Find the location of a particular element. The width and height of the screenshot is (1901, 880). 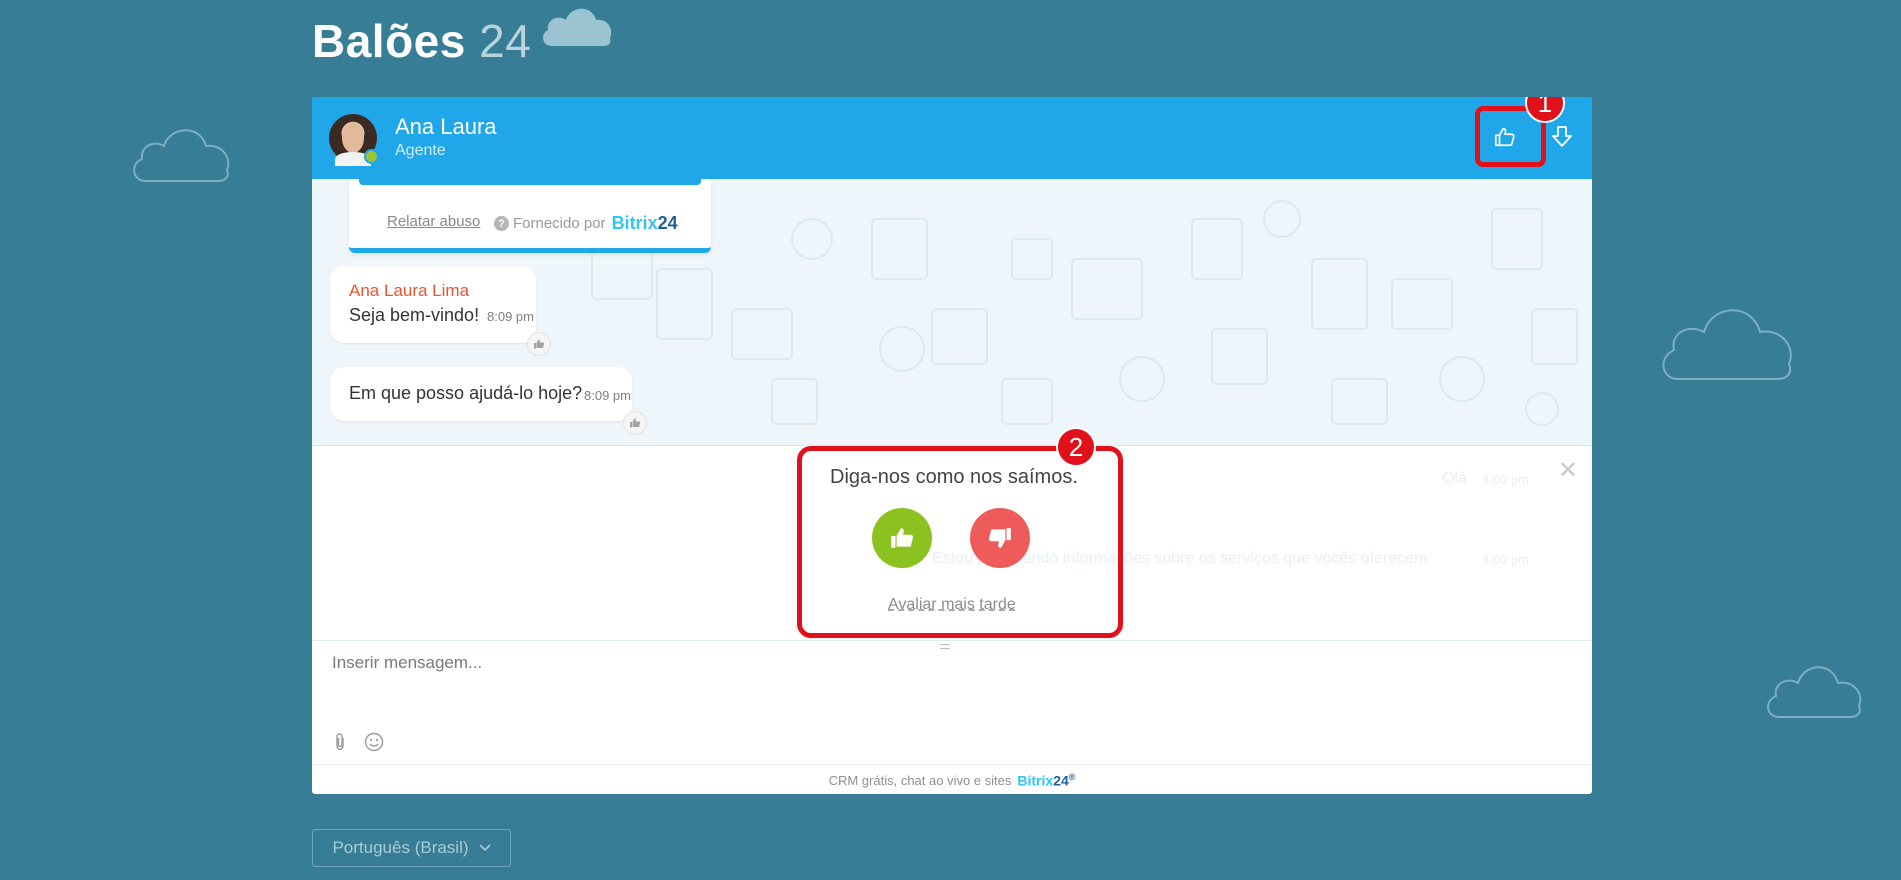

agent-name: Ana Laura is located at coordinates (446, 126).